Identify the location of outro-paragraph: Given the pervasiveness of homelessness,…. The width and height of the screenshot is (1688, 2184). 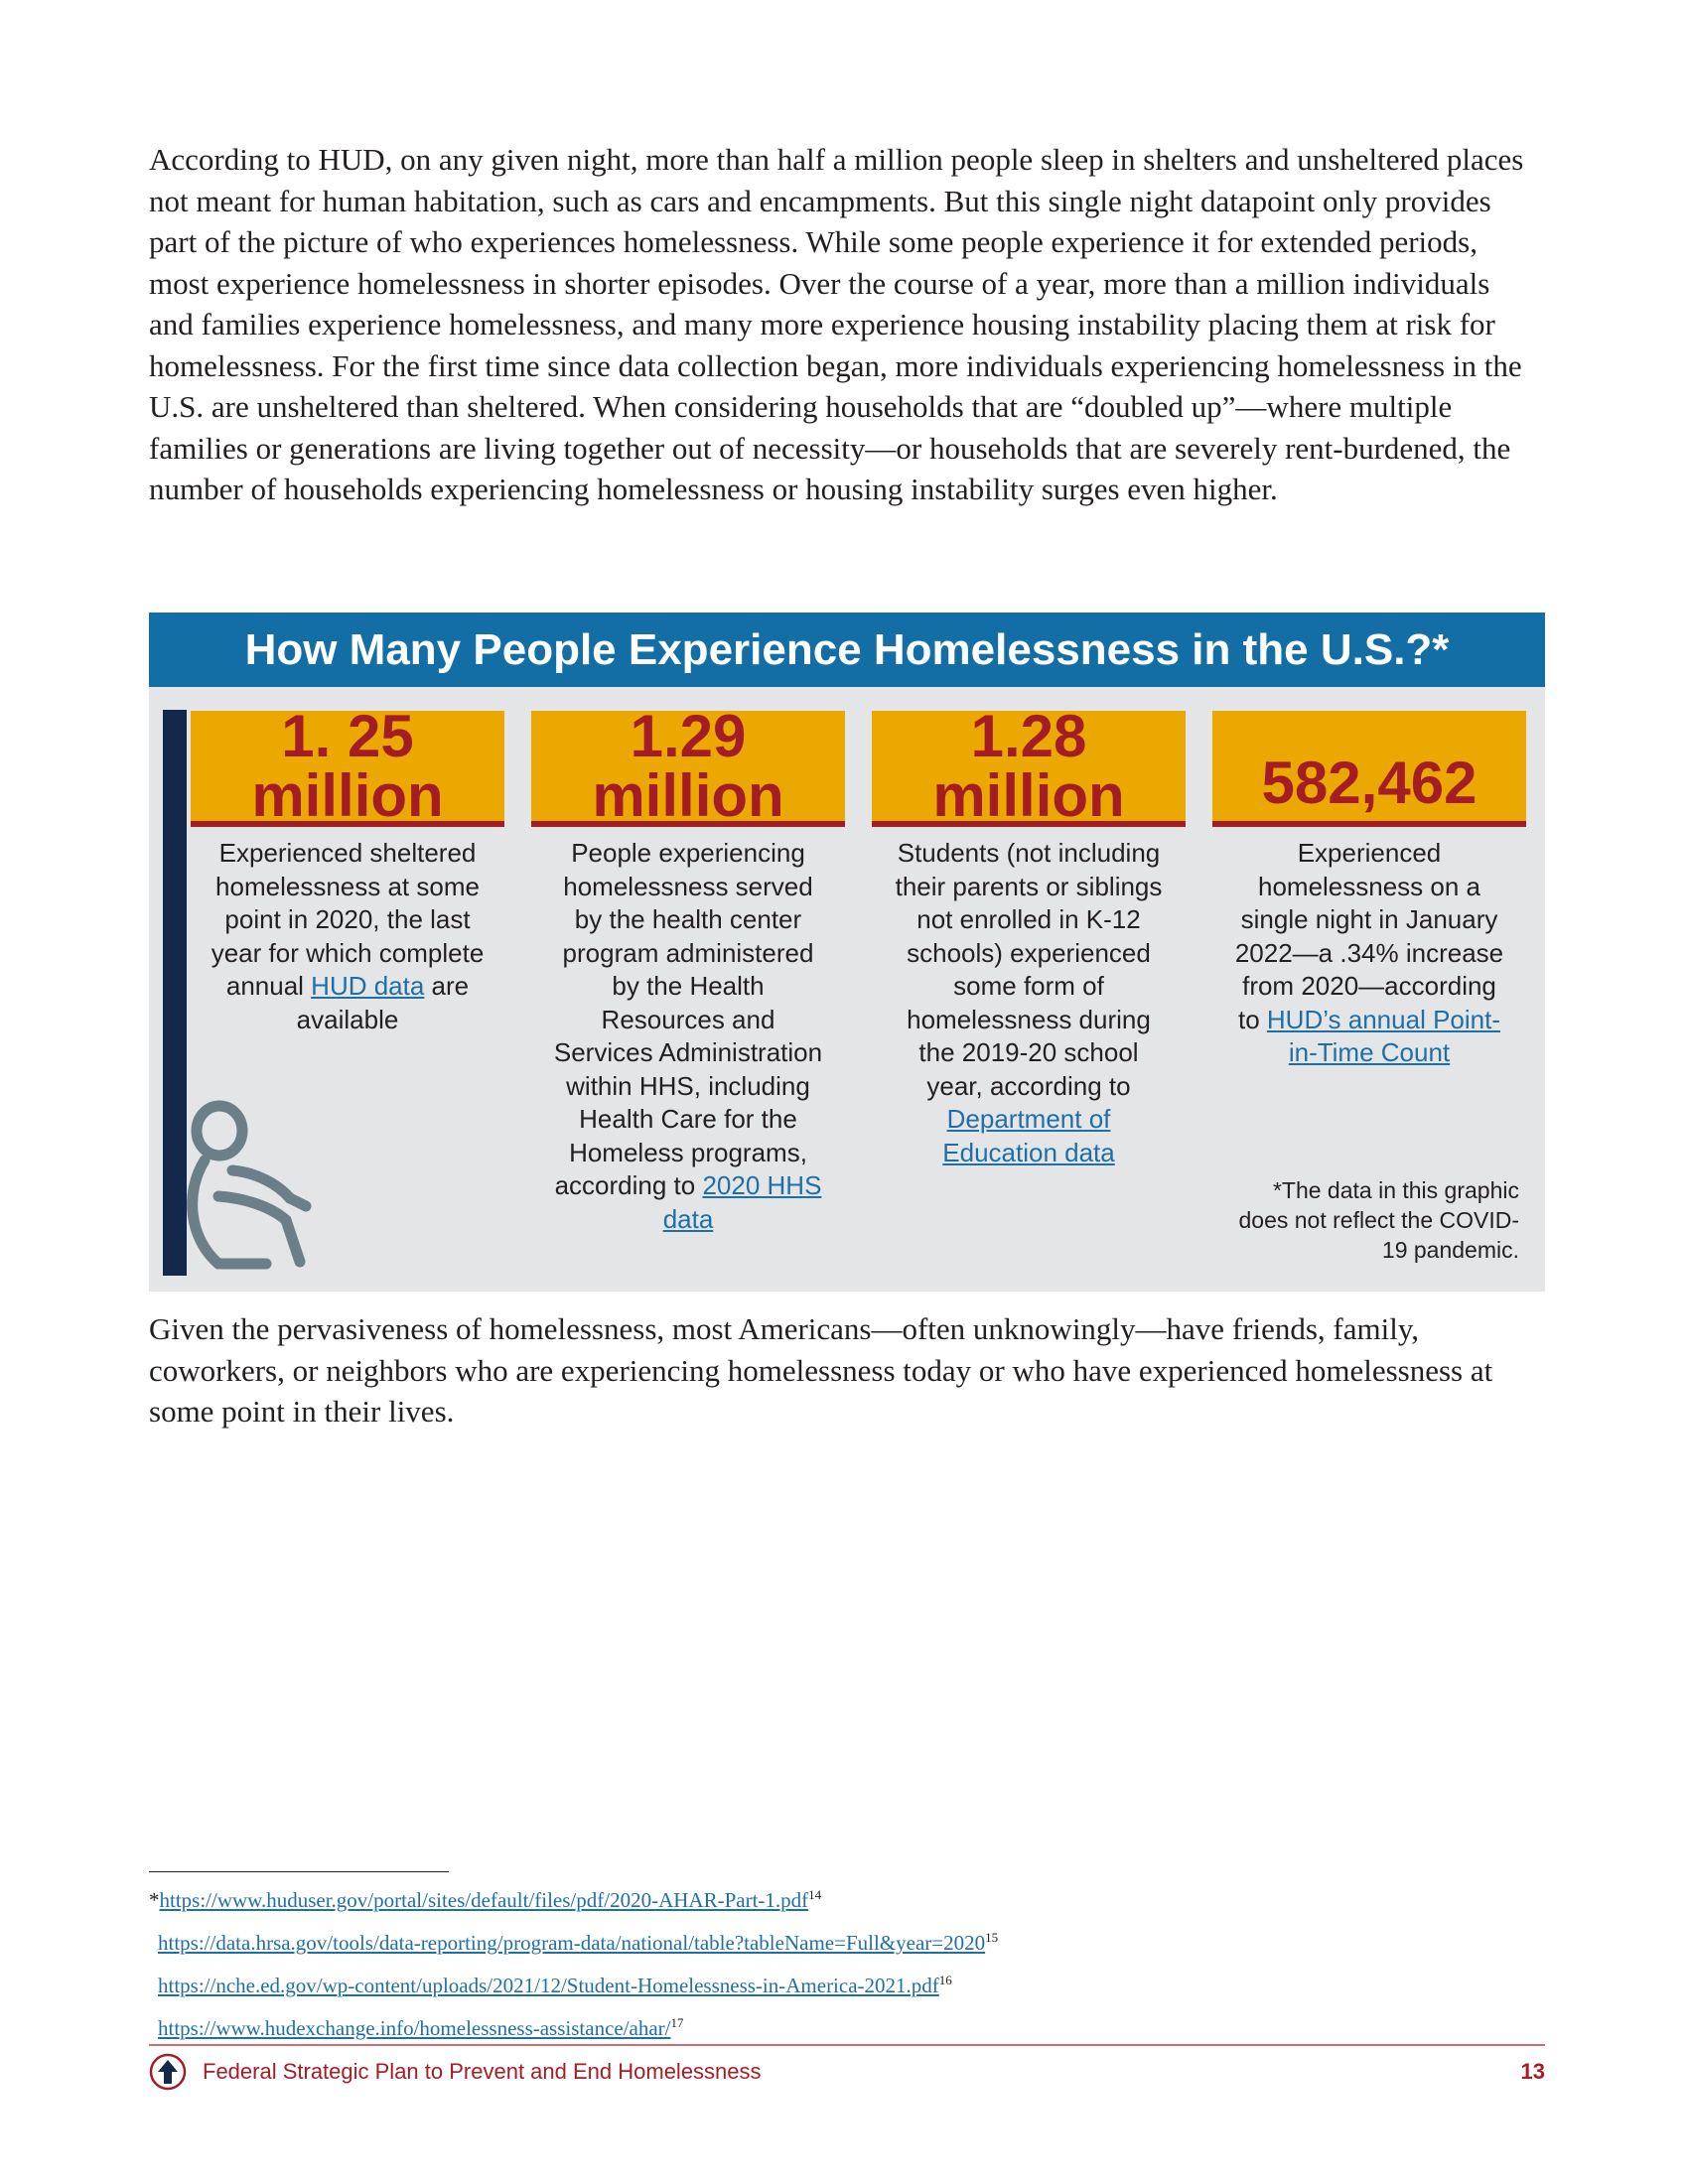
(821, 1370).